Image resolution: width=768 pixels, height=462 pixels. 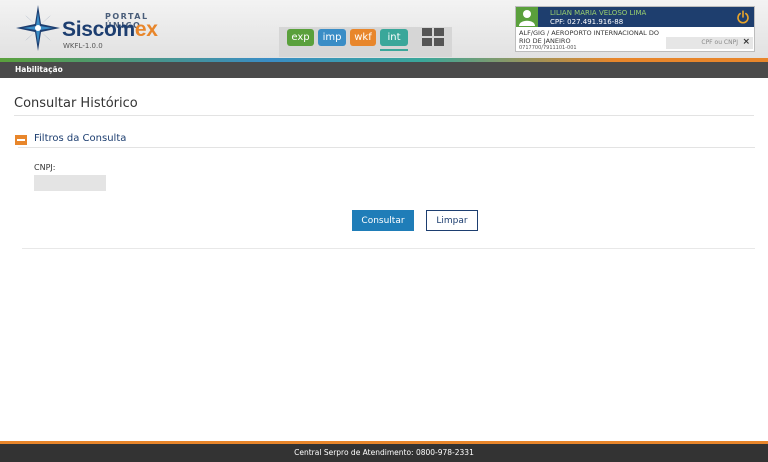 I want to click on star-logo-icon, so click(x=38, y=28).